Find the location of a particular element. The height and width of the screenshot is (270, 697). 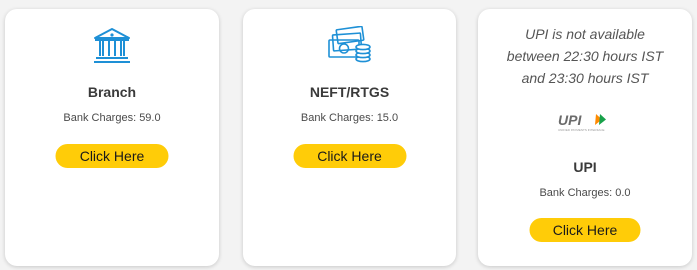

bank-charges: Bank Charges: 15.0 is located at coordinates (349, 118).